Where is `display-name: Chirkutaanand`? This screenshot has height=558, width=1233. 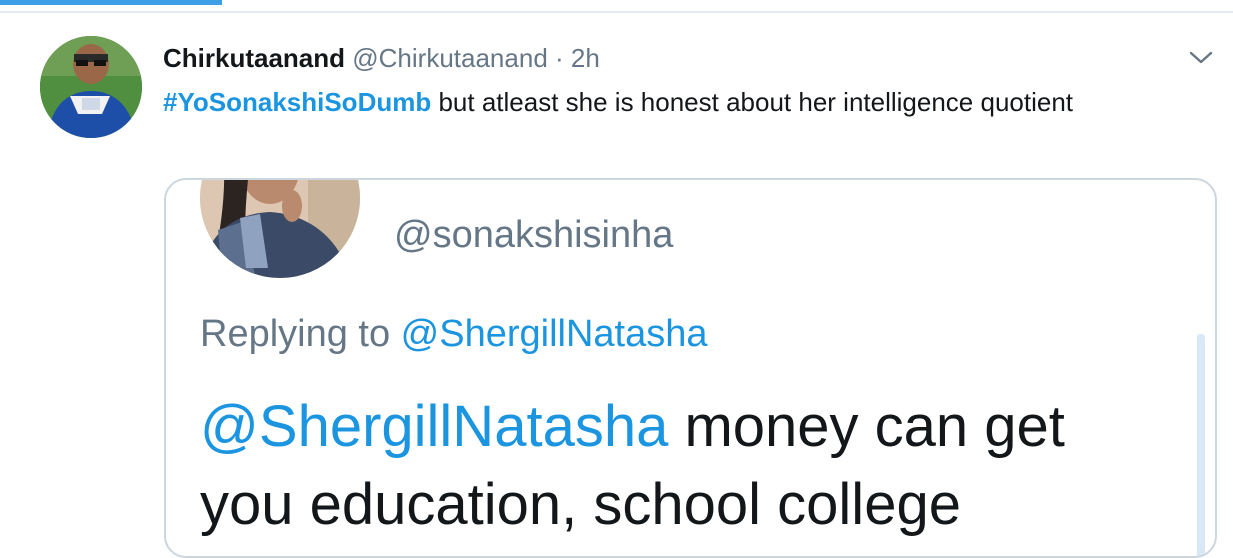
display-name: Chirkutaanand is located at coordinates (254, 58).